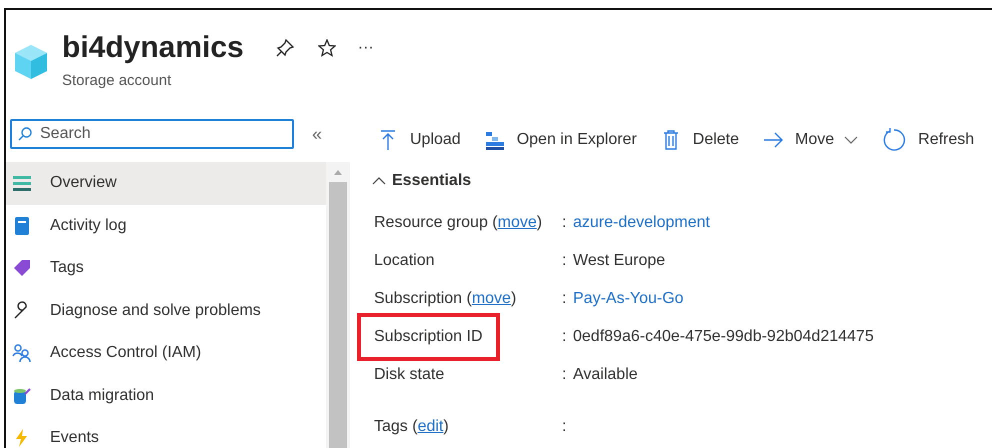  Describe the element at coordinates (560, 140) in the screenshot. I see `toolbar-button: Open in Explorer` at that location.